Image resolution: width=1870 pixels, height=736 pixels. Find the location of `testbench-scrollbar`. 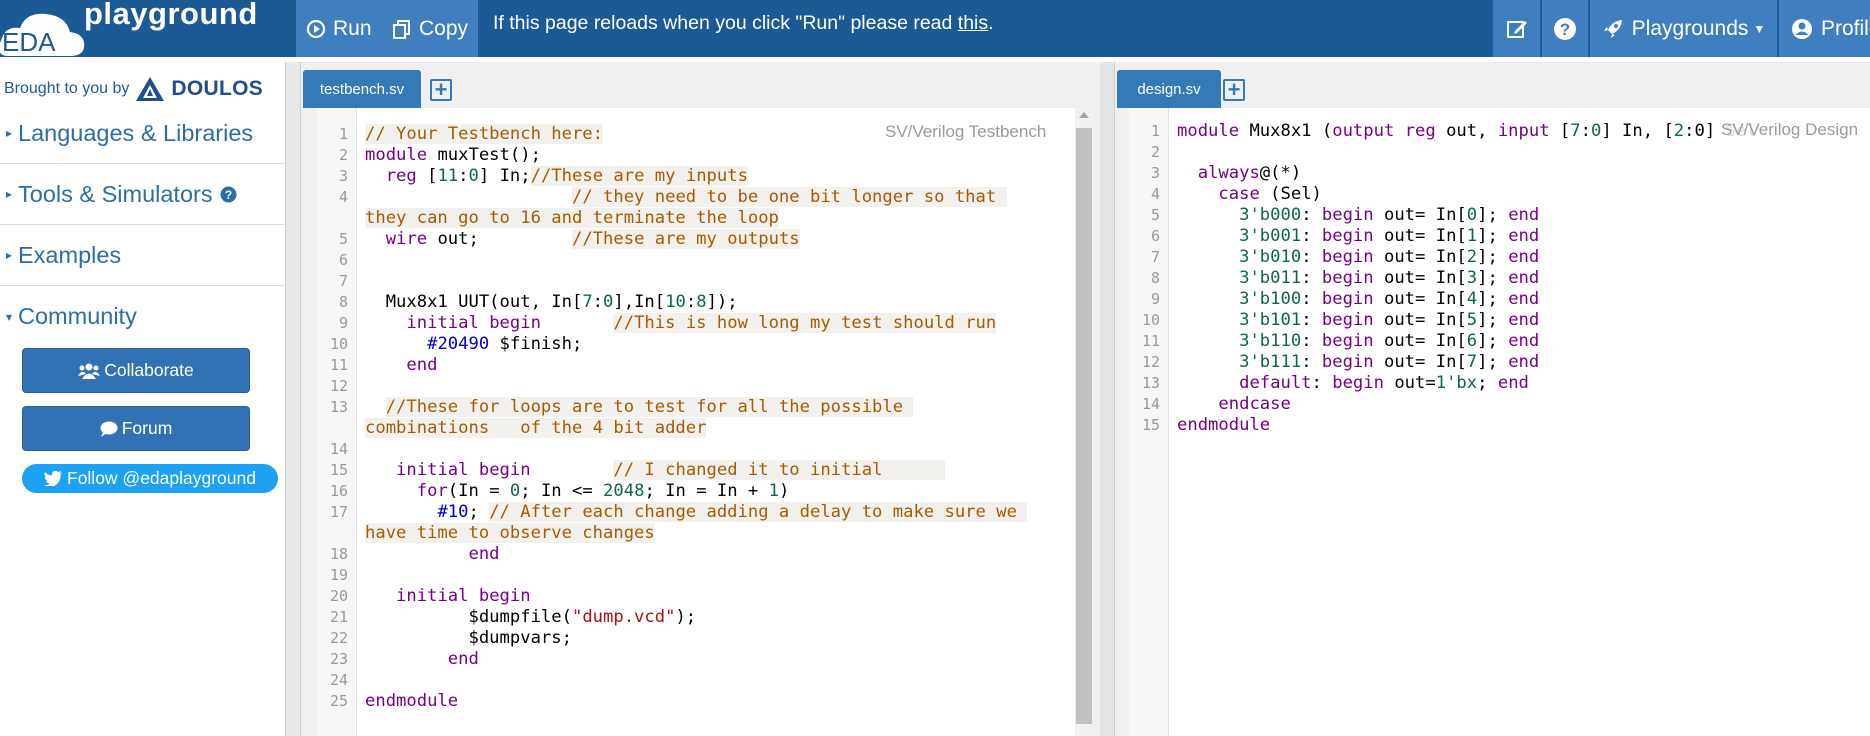

testbench-scrollbar is located at coordinates (1084, 422).